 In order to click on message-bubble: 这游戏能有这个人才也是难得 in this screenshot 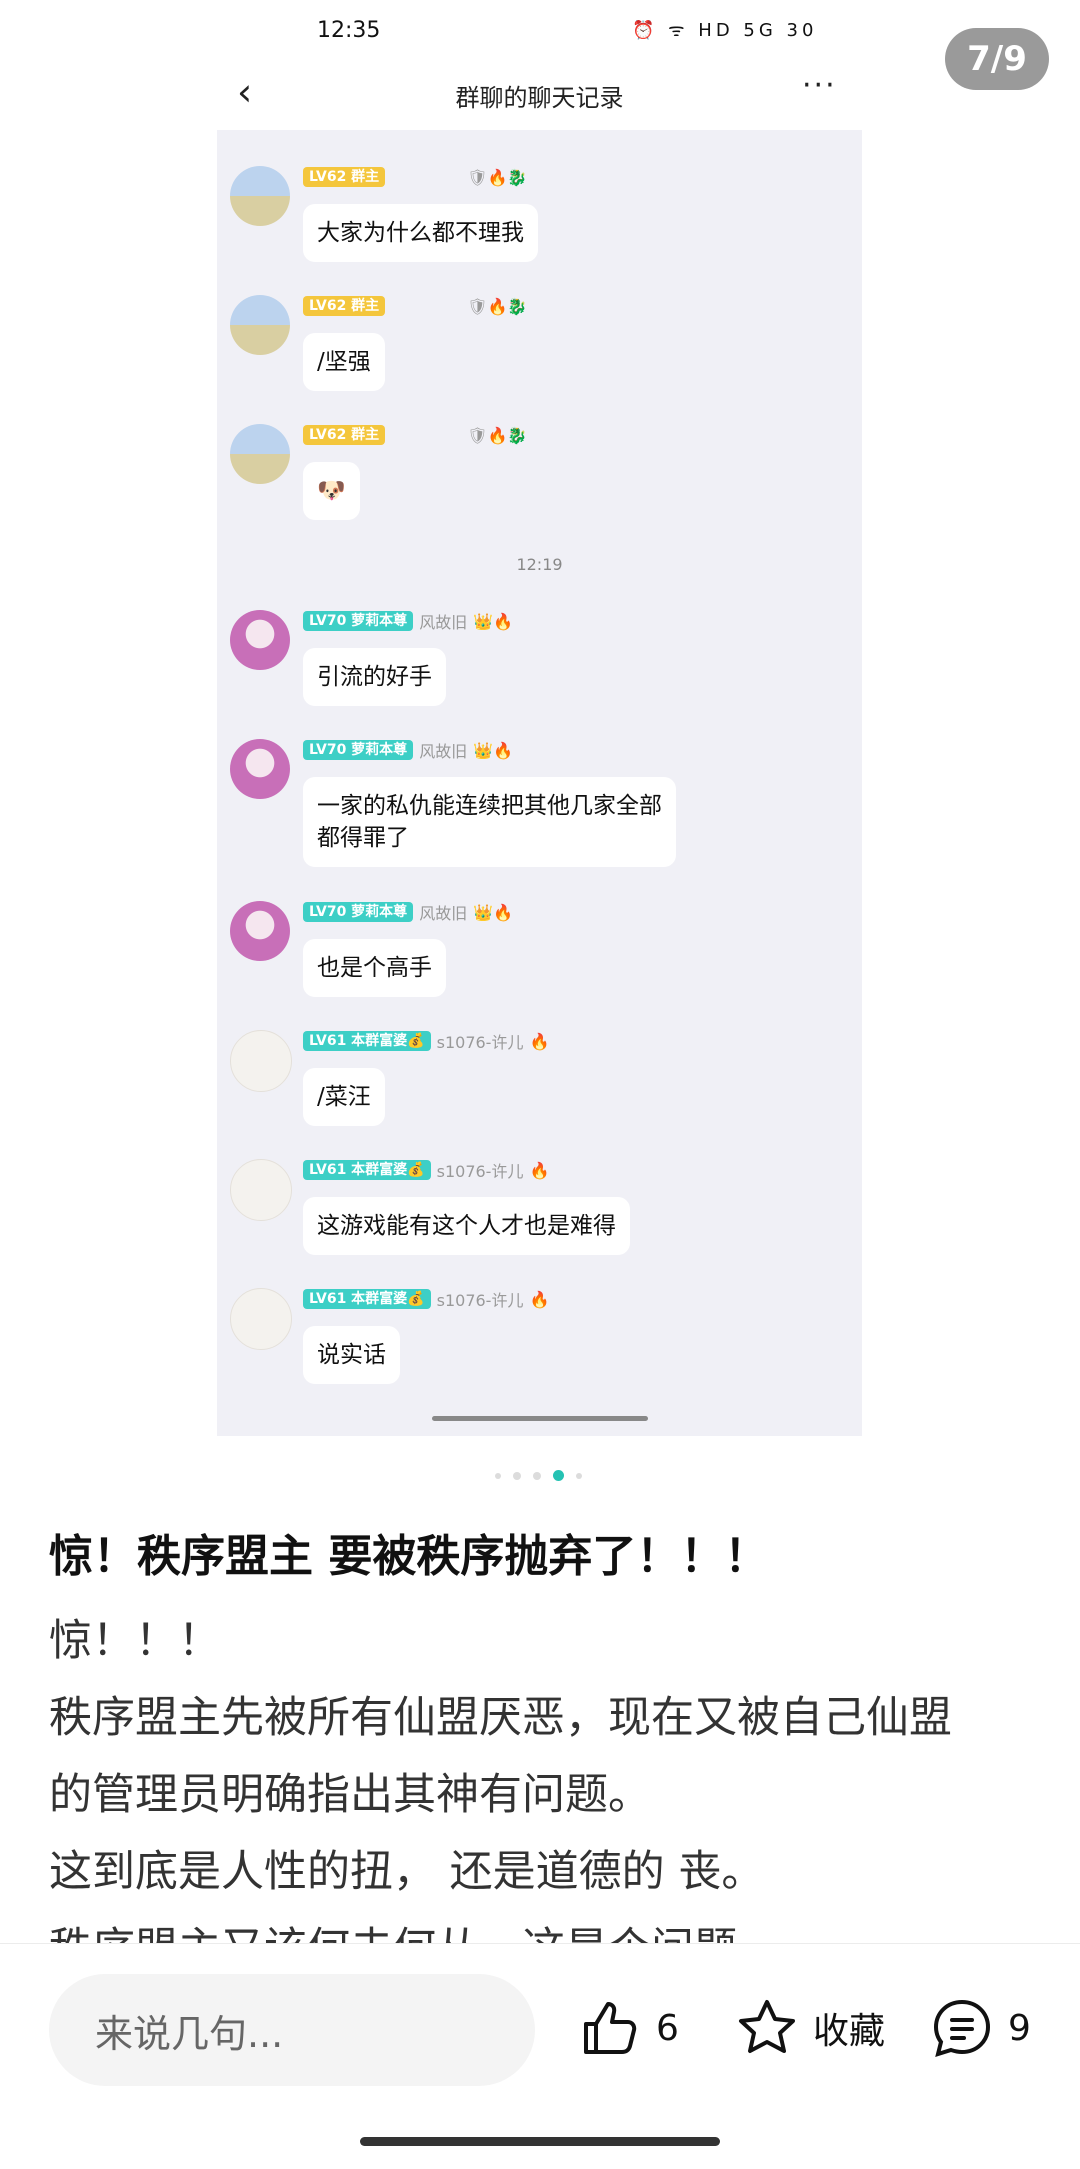, I will do `click(466, 1226)`.